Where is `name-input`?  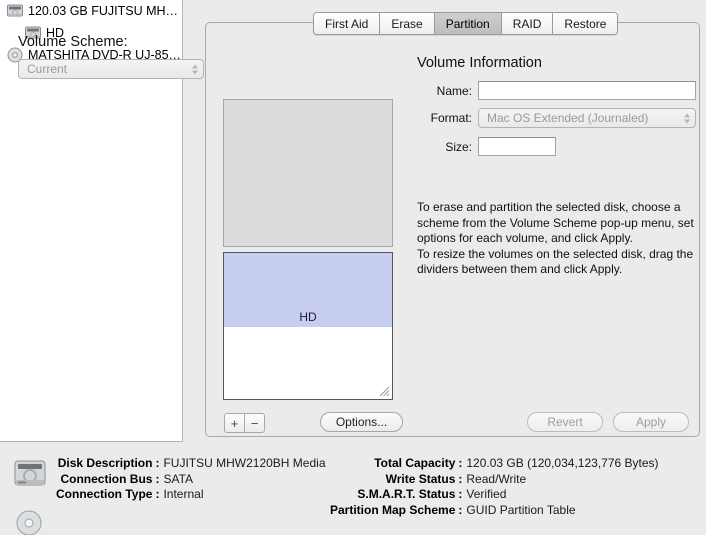
name-input is located at coordinates (587, 90).